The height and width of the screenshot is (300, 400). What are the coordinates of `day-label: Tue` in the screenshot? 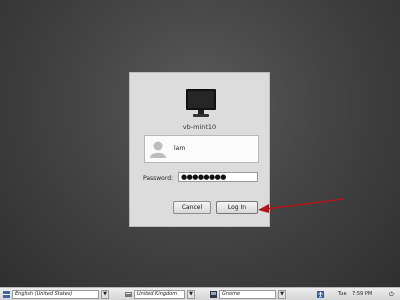 It's located at (342, 294).